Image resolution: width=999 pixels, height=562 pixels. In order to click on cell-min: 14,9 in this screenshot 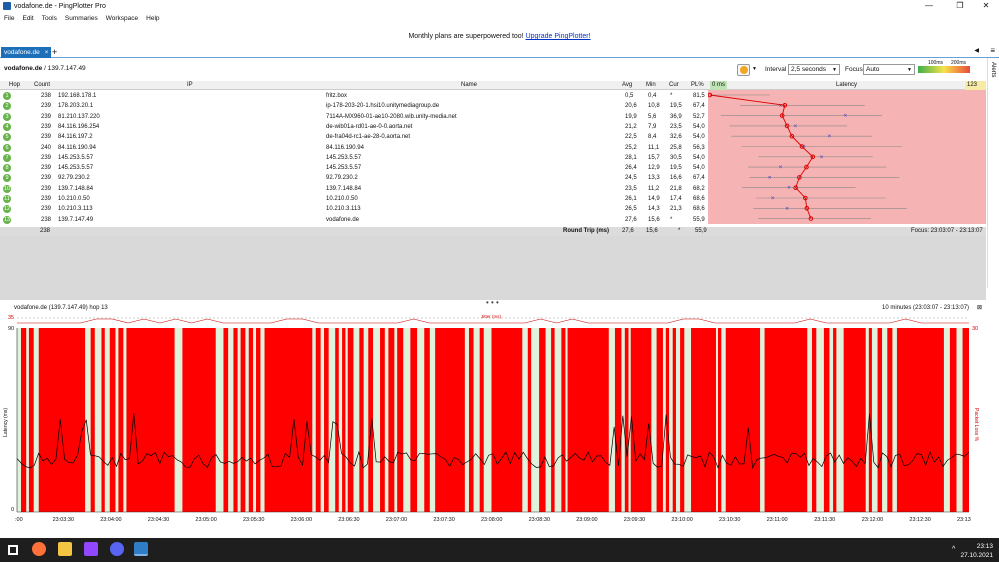, I will do `click(654, 199)`.